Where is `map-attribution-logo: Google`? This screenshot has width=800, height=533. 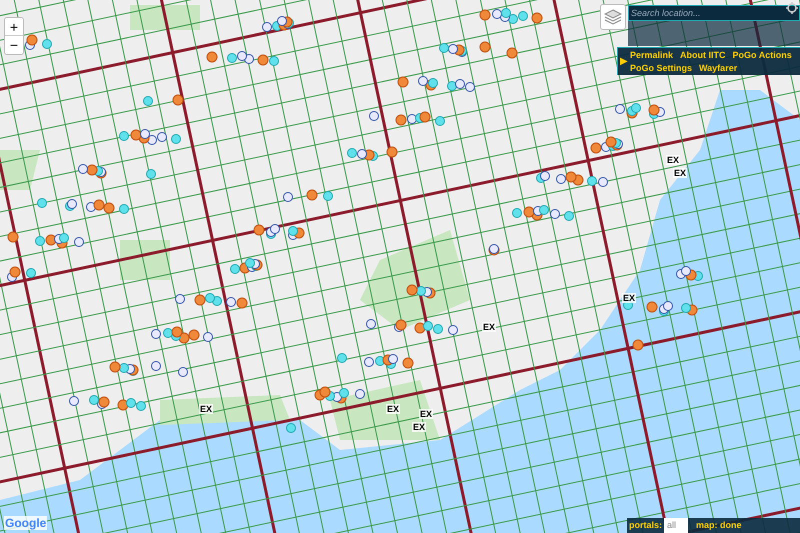
map-attribution-logo: Google is located at coordinates (26, 523).